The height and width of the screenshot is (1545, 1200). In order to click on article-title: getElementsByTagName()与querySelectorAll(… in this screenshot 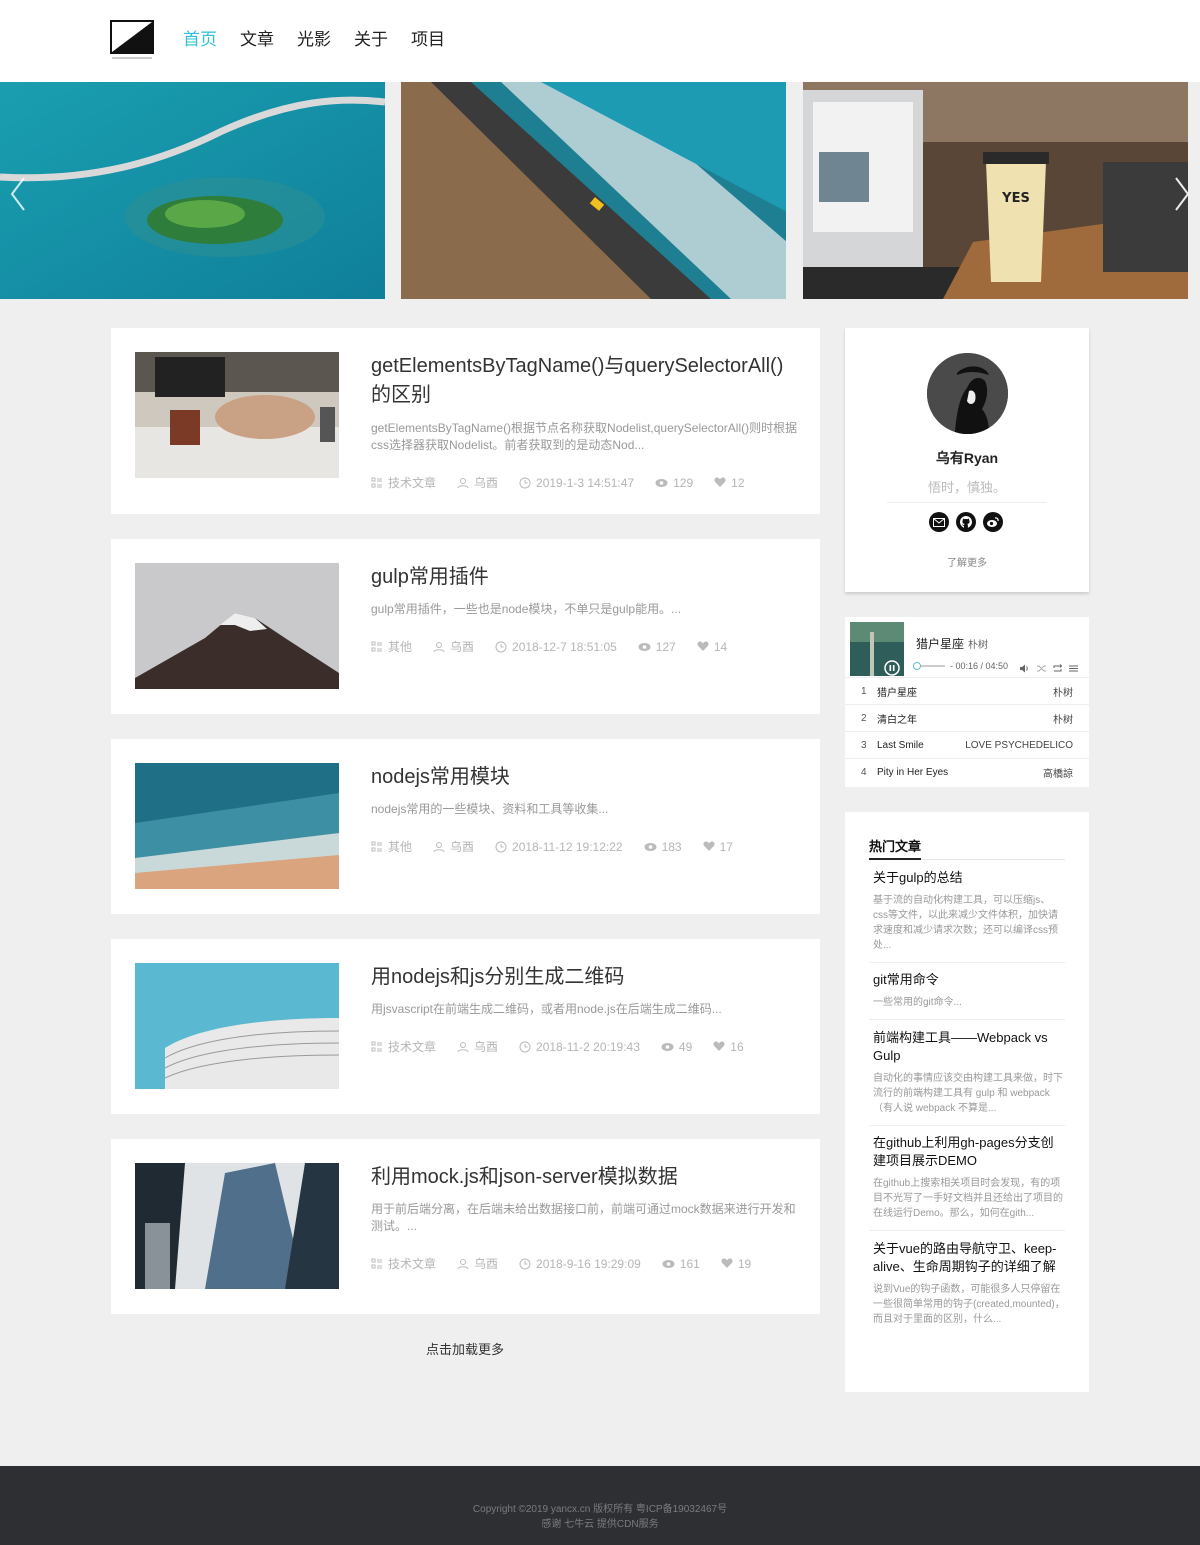, I will do `click(586, 381)`.